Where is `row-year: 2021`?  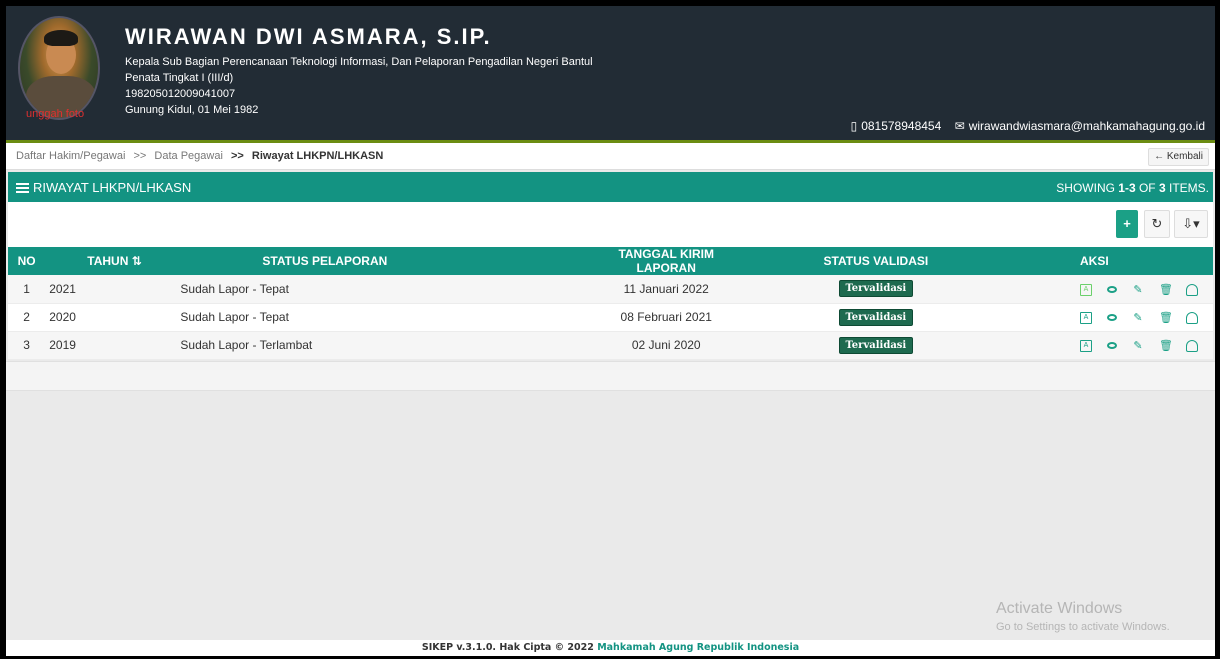 row-year: 2021 is located at coordinates (111, 289).